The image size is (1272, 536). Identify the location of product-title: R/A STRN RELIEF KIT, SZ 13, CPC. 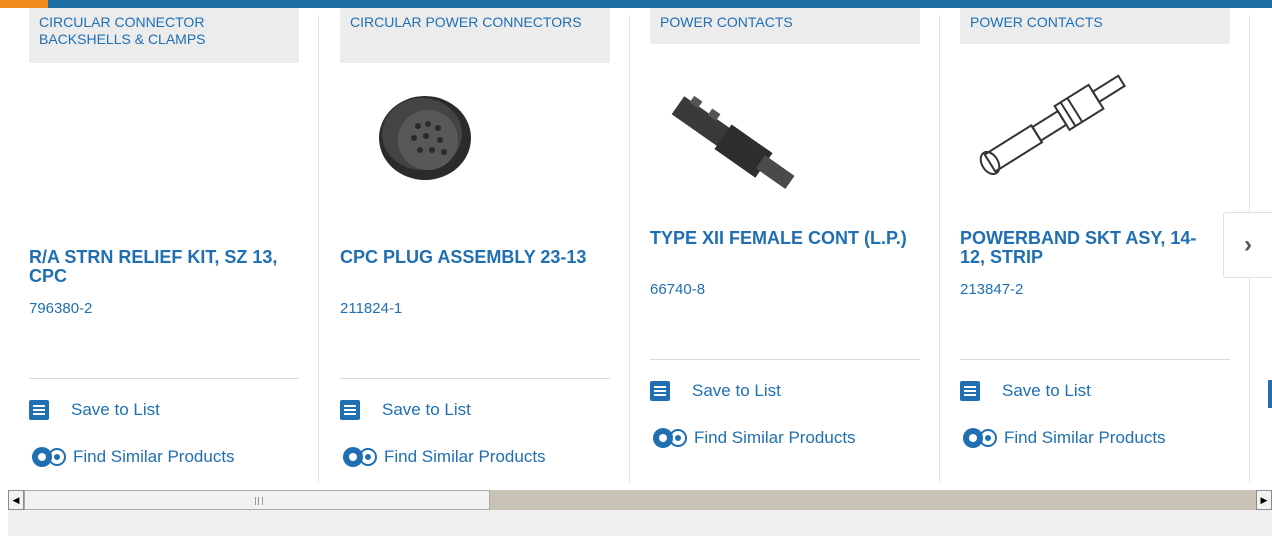
(159, 267).